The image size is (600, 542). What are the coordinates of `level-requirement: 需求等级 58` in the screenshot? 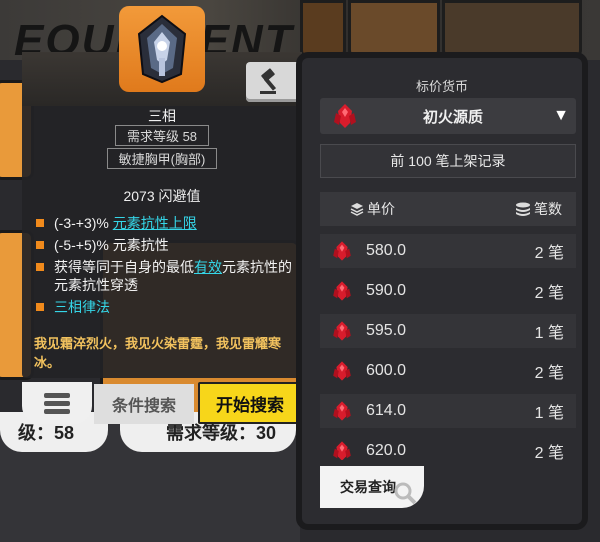 It's located at (162, 135).